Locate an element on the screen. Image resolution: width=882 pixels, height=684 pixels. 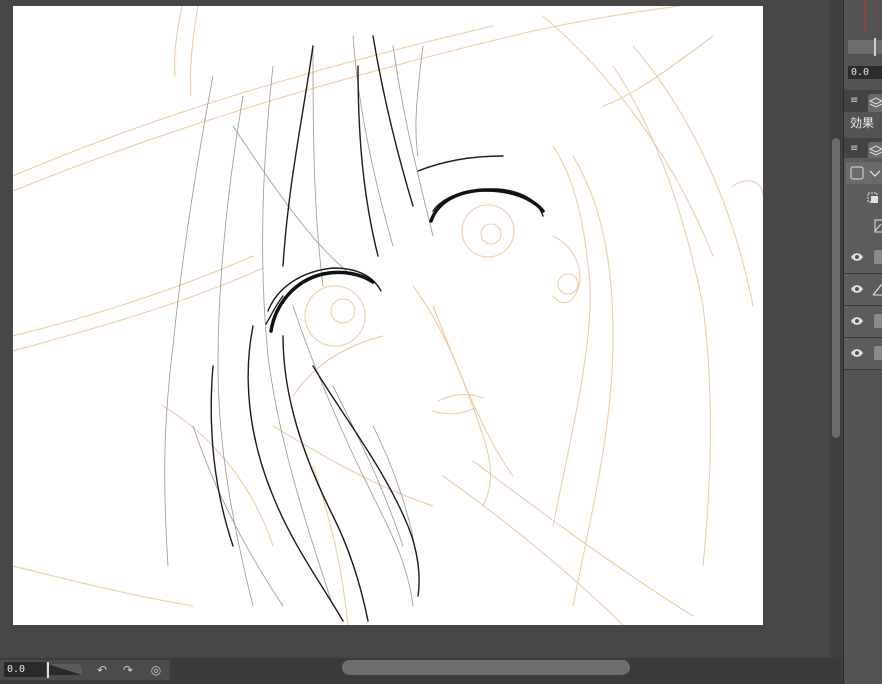
zoom-slider is located at coordinates (65, 669).